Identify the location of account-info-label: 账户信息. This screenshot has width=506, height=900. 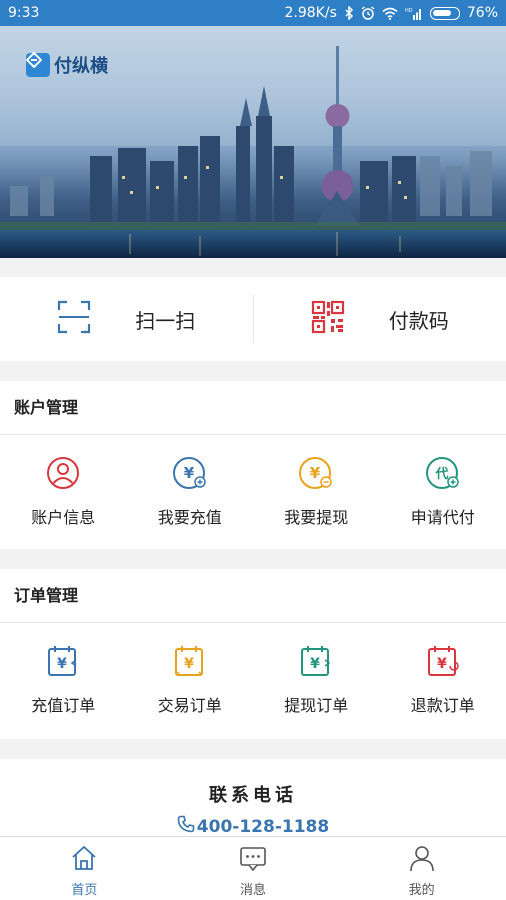
(63, 517).